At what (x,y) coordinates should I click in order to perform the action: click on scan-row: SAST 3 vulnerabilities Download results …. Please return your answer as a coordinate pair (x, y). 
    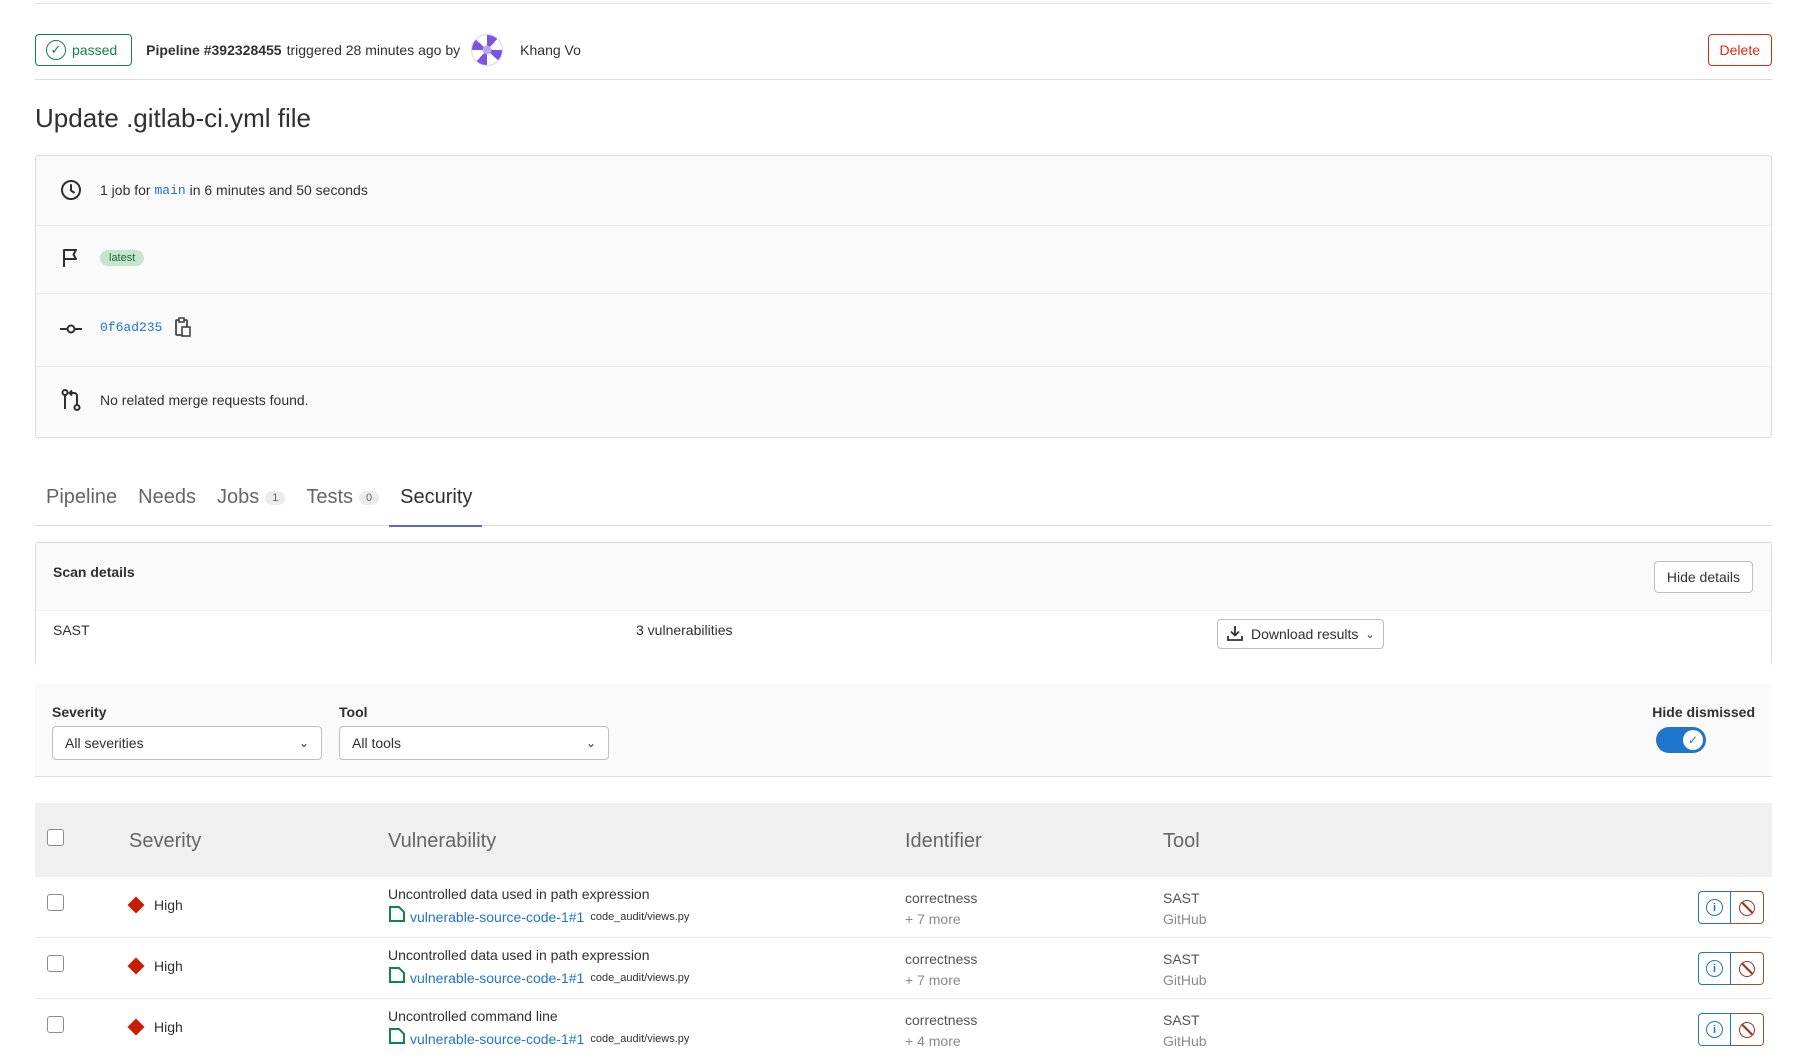
    Looking at the image, I should click on (903, 638).